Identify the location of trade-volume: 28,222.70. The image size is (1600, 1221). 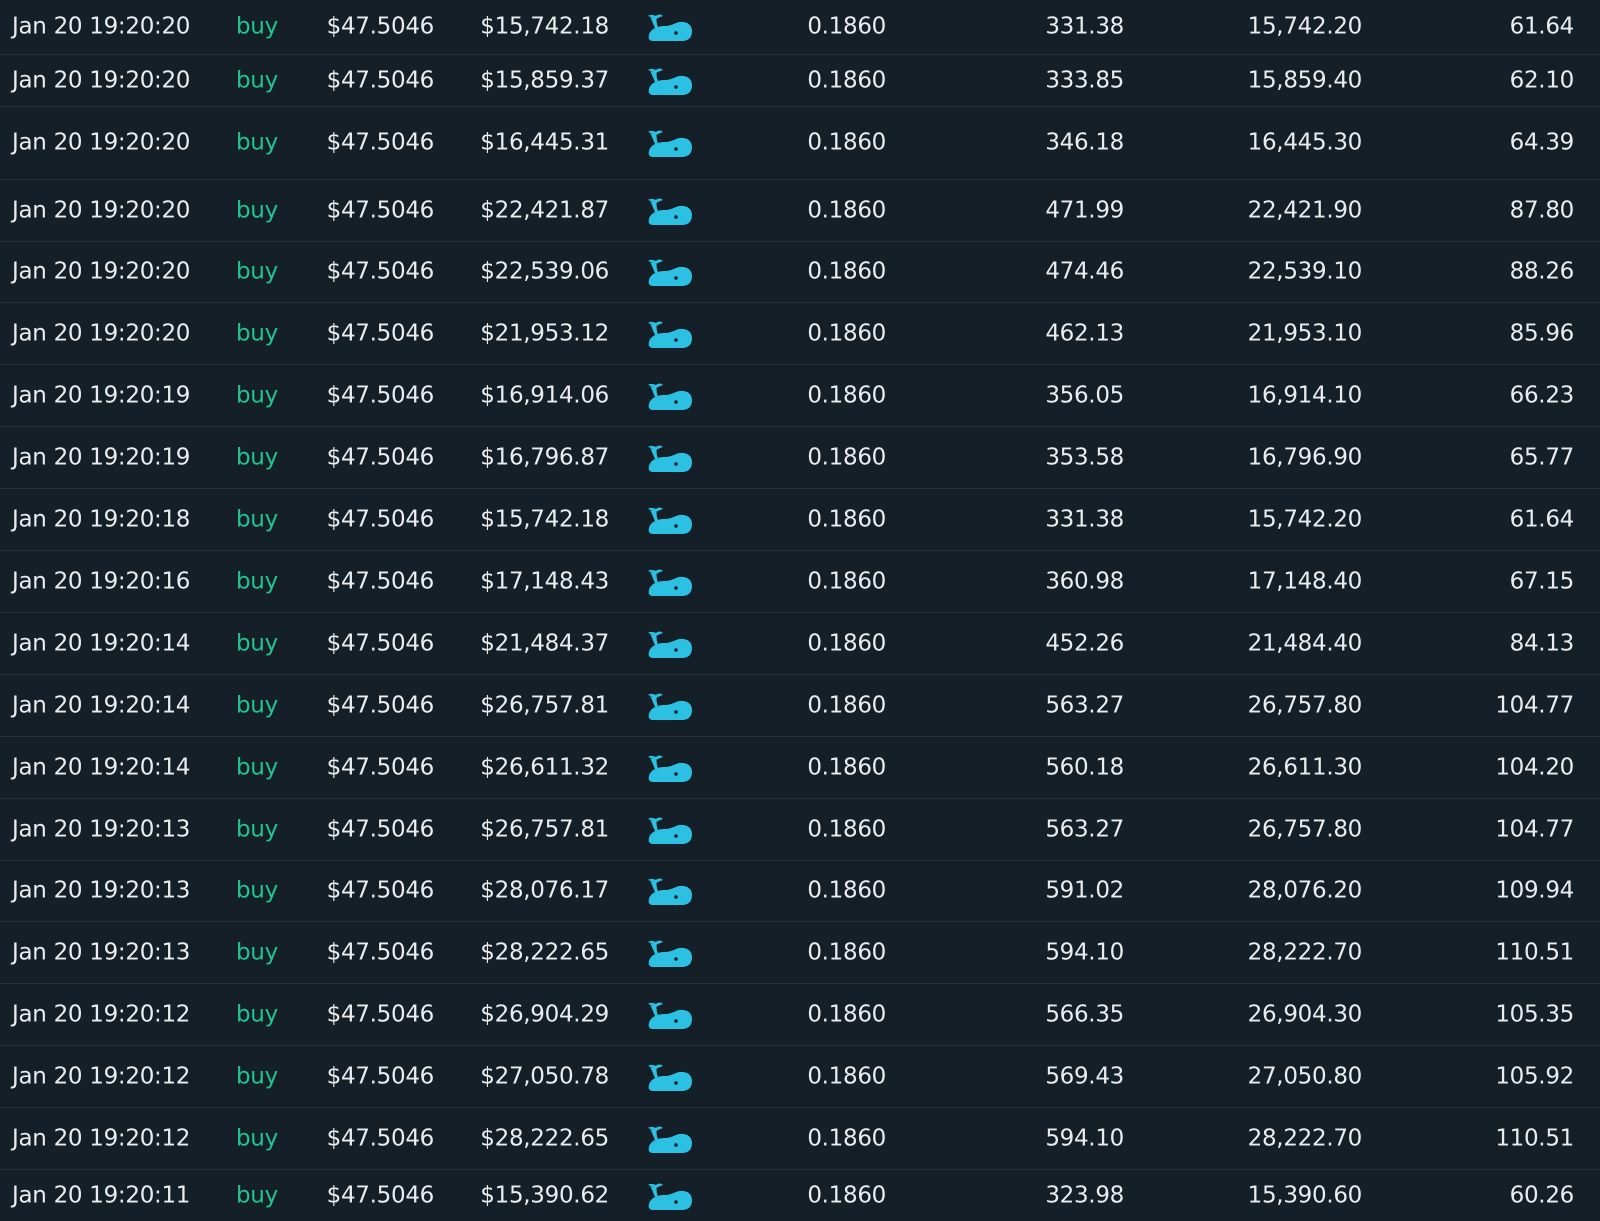
(1305, 952).